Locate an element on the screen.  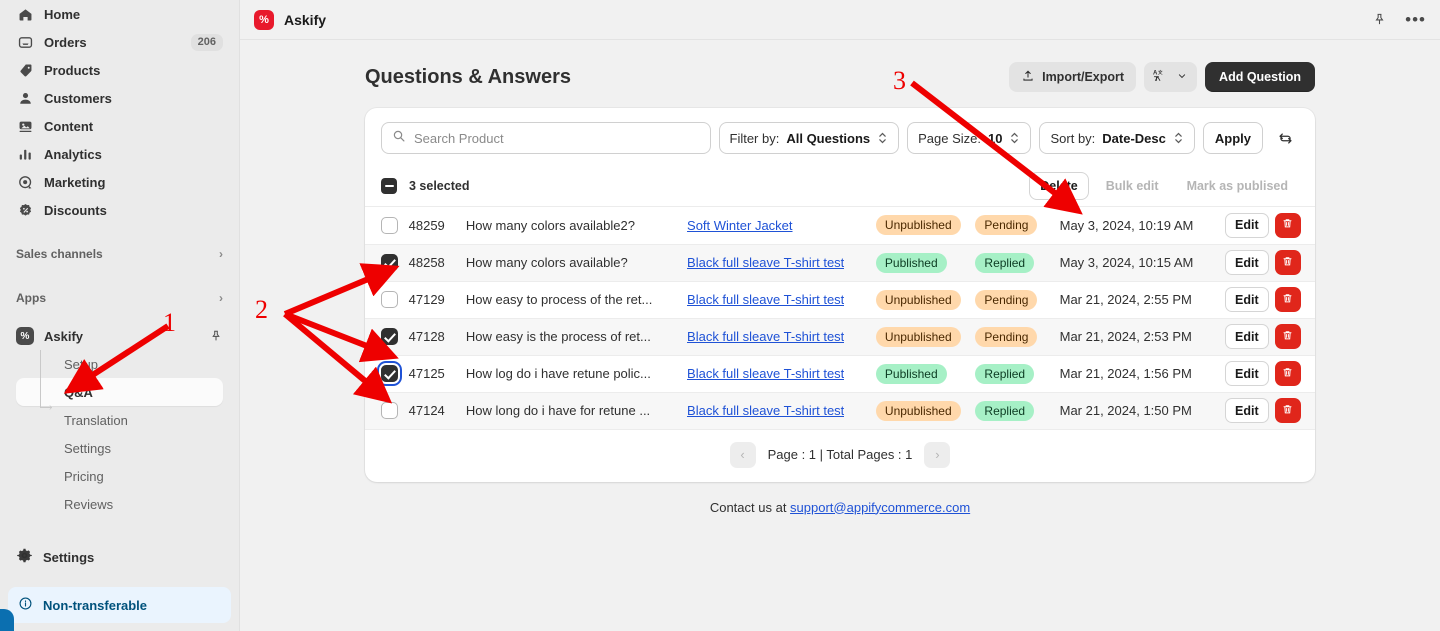
non-transferable-badge: Non-transferable is located at coordinates (119, 605).